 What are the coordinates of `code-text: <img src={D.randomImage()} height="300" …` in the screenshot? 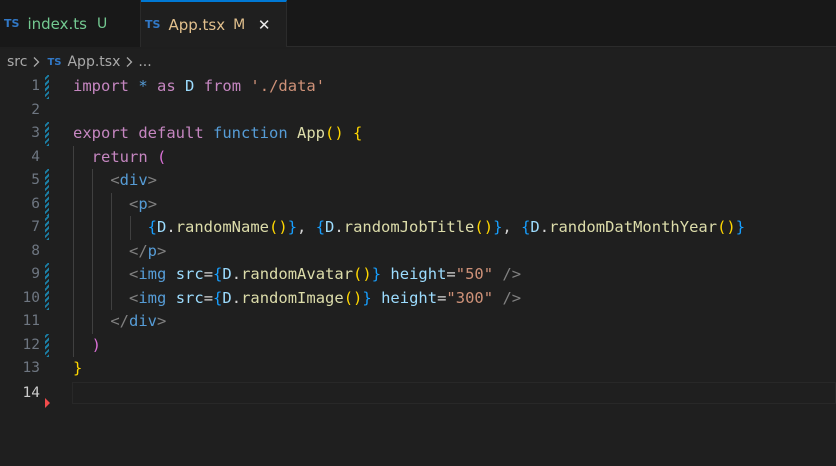 It's located at (325, 297).